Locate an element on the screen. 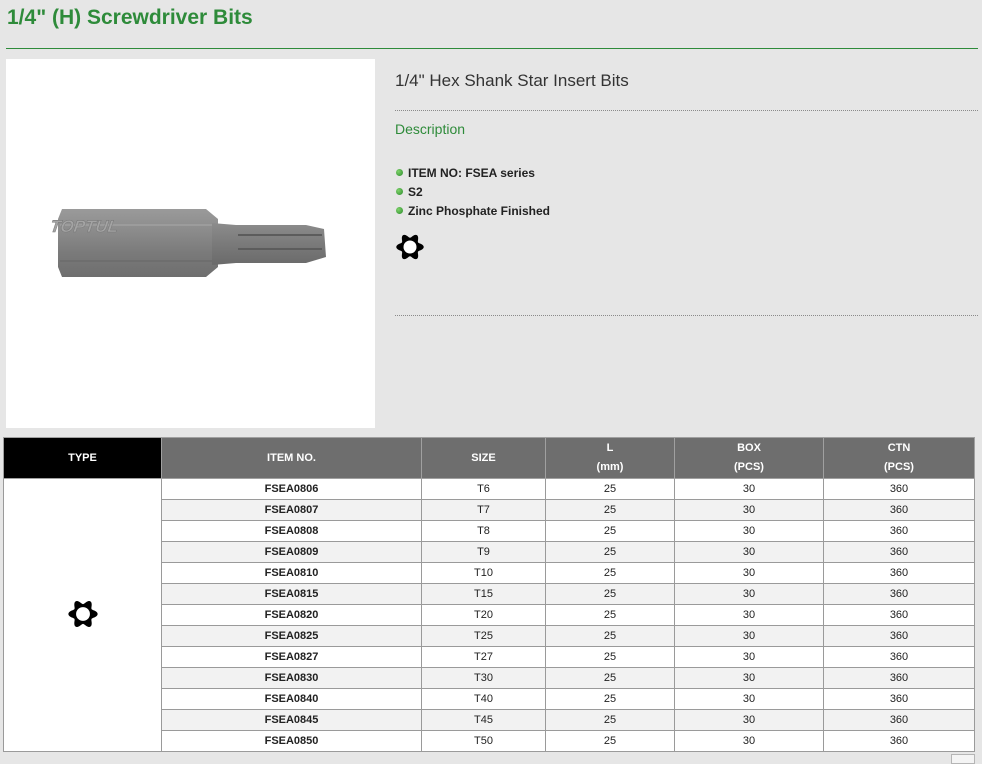  size-cell: T6 is located at coordinates (483, 489).